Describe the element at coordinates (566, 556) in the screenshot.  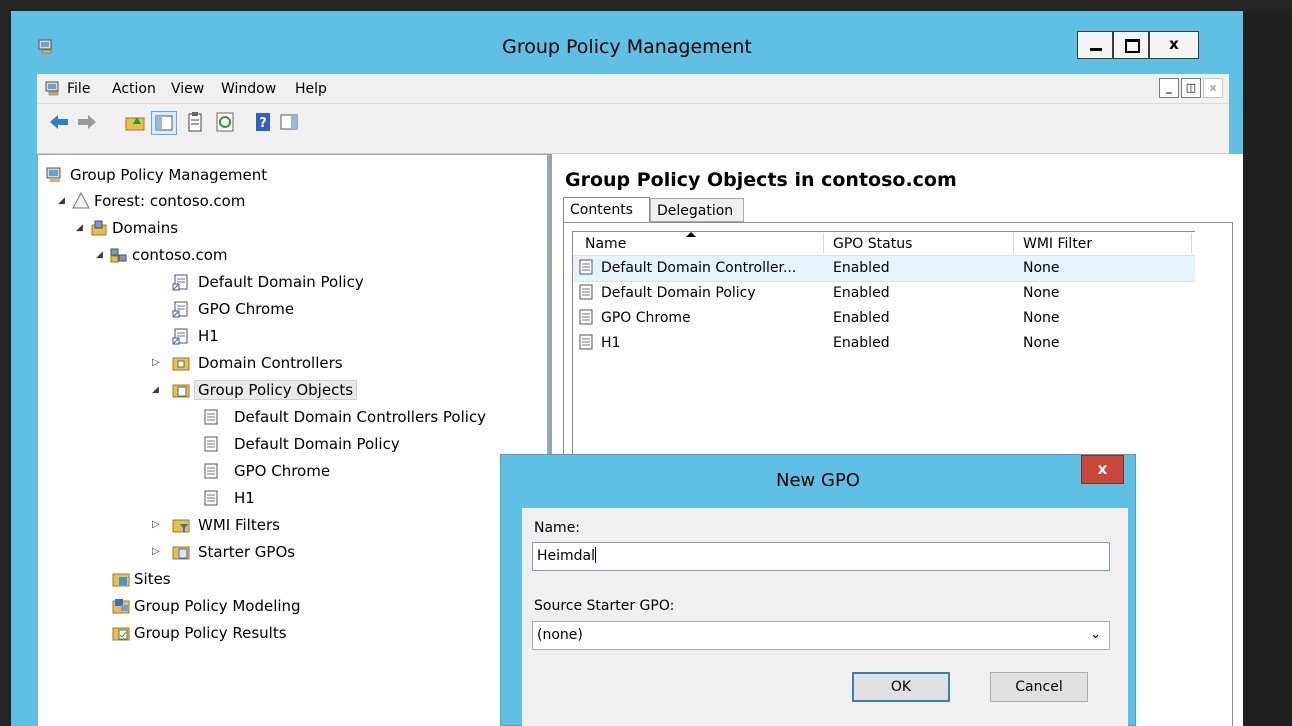
I see `gpo-name-value: Heimdal` at that location.